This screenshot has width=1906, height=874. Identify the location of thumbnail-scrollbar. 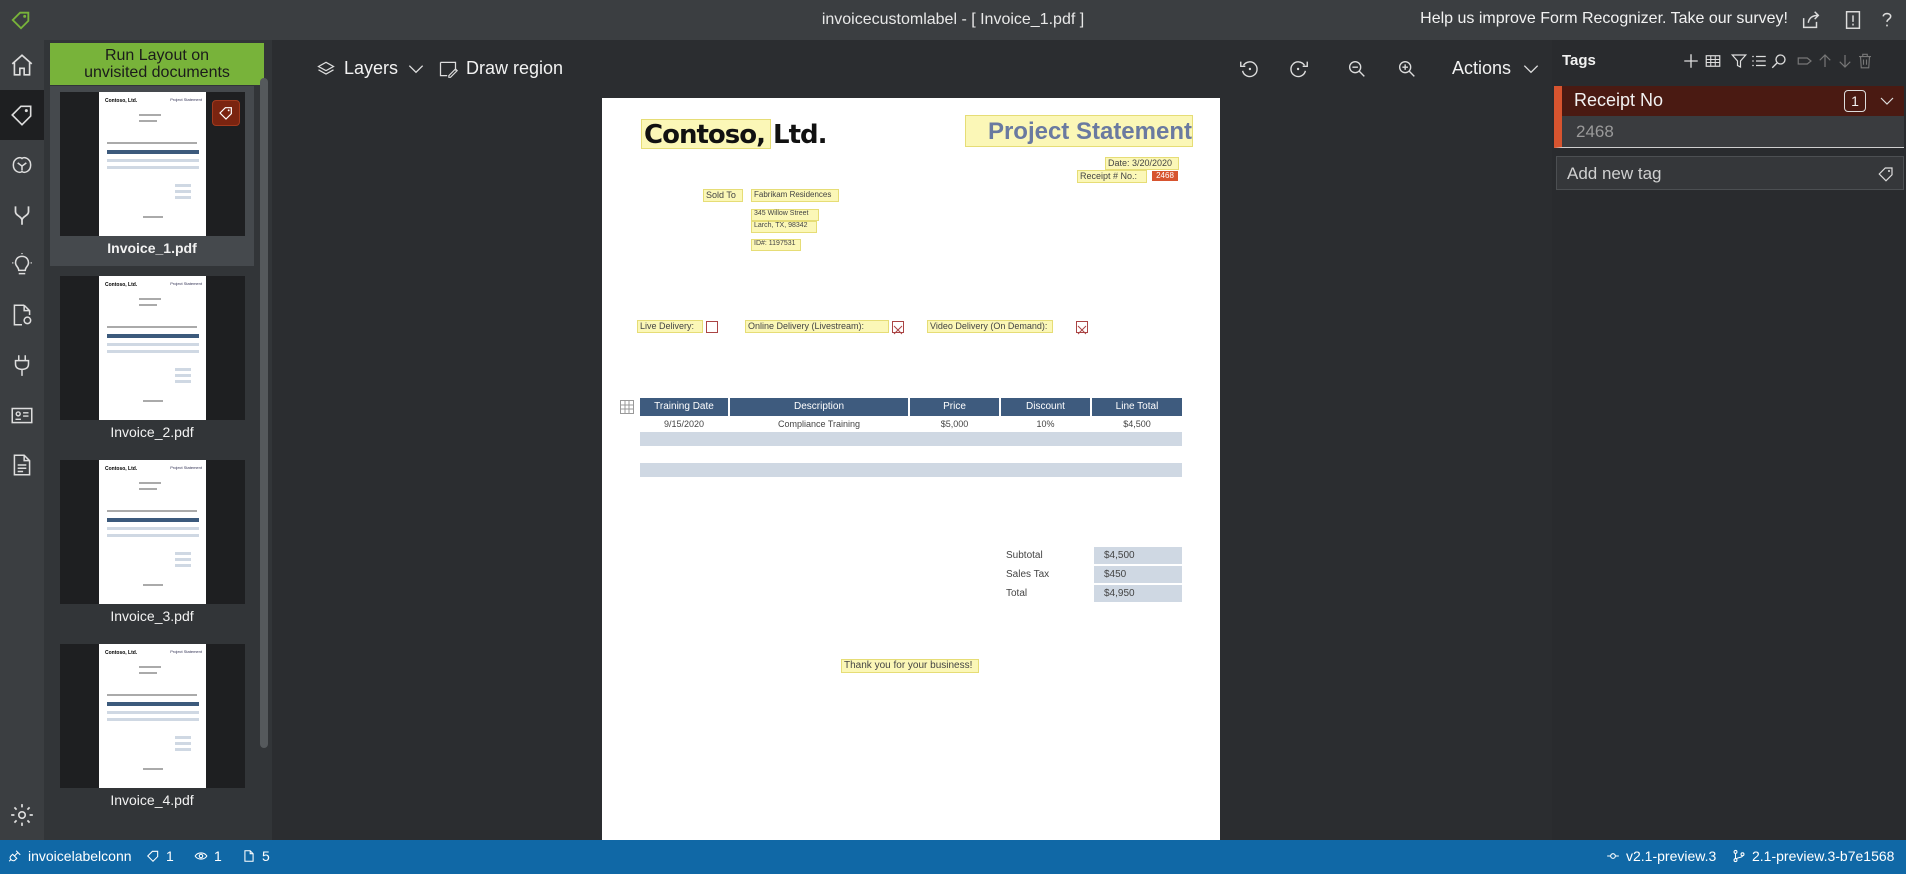
(264, 413).